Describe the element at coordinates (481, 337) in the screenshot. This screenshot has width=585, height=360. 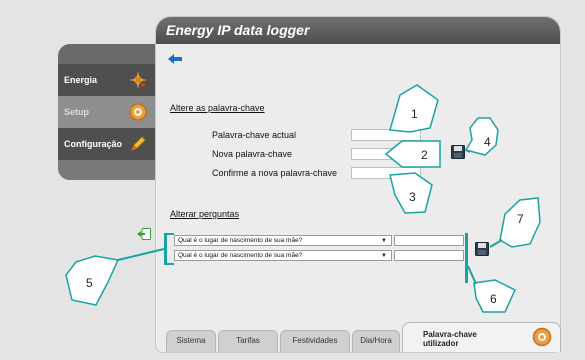
I see `tab-palavra-chave-utilizador: Palavra-chave utilizador` at that location.